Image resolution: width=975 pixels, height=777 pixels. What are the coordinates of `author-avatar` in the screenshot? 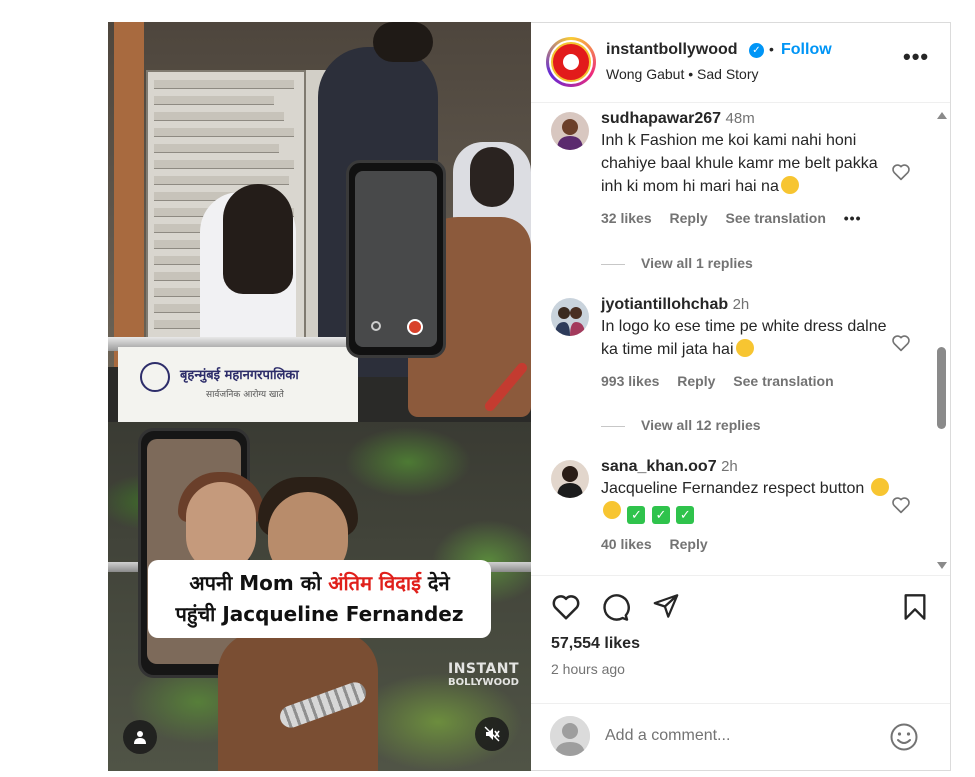 It's located at (571, 62).